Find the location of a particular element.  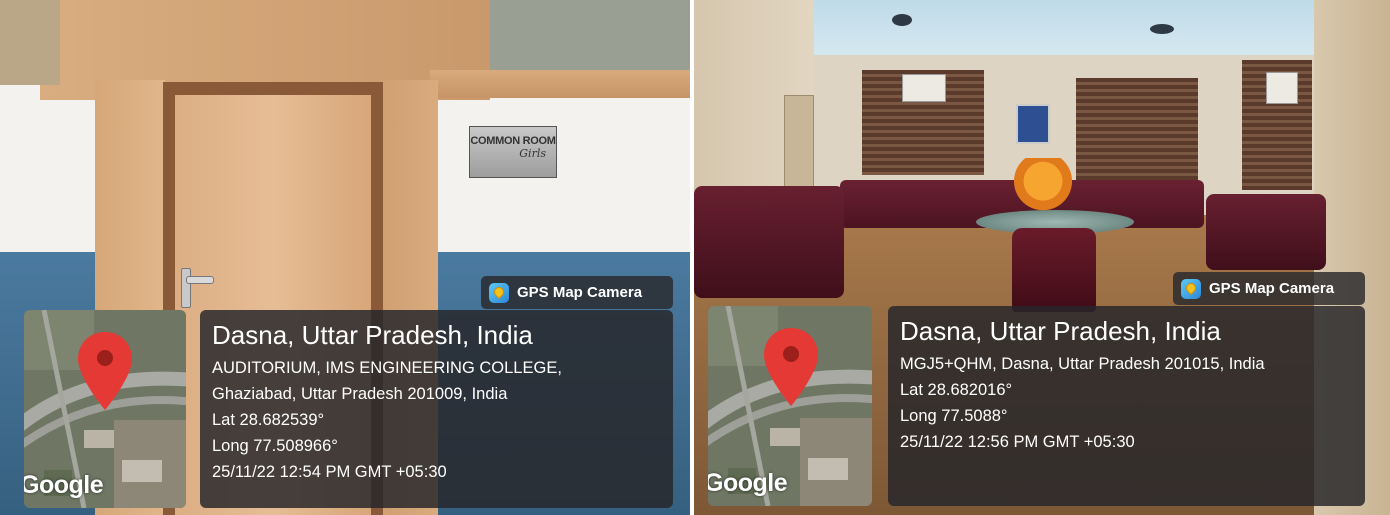

notice-board is located at coordinates (1033, 124).